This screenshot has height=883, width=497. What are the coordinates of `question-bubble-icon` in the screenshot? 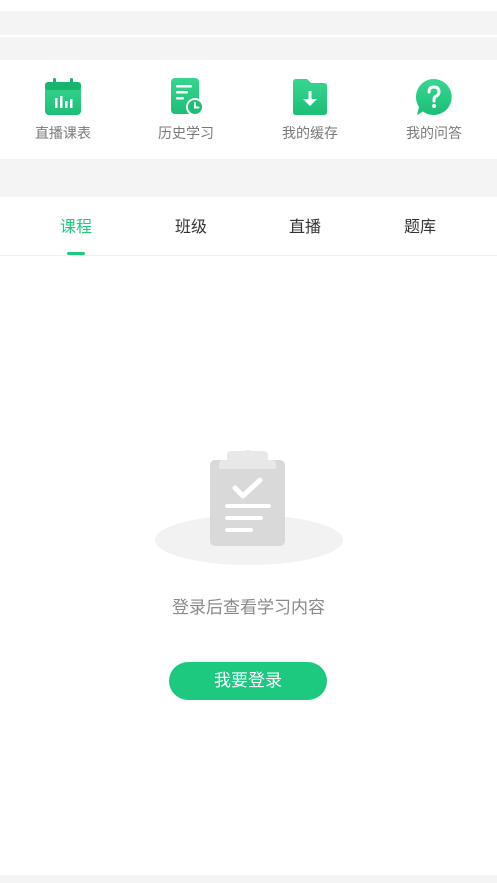 It's located at (433, 96).